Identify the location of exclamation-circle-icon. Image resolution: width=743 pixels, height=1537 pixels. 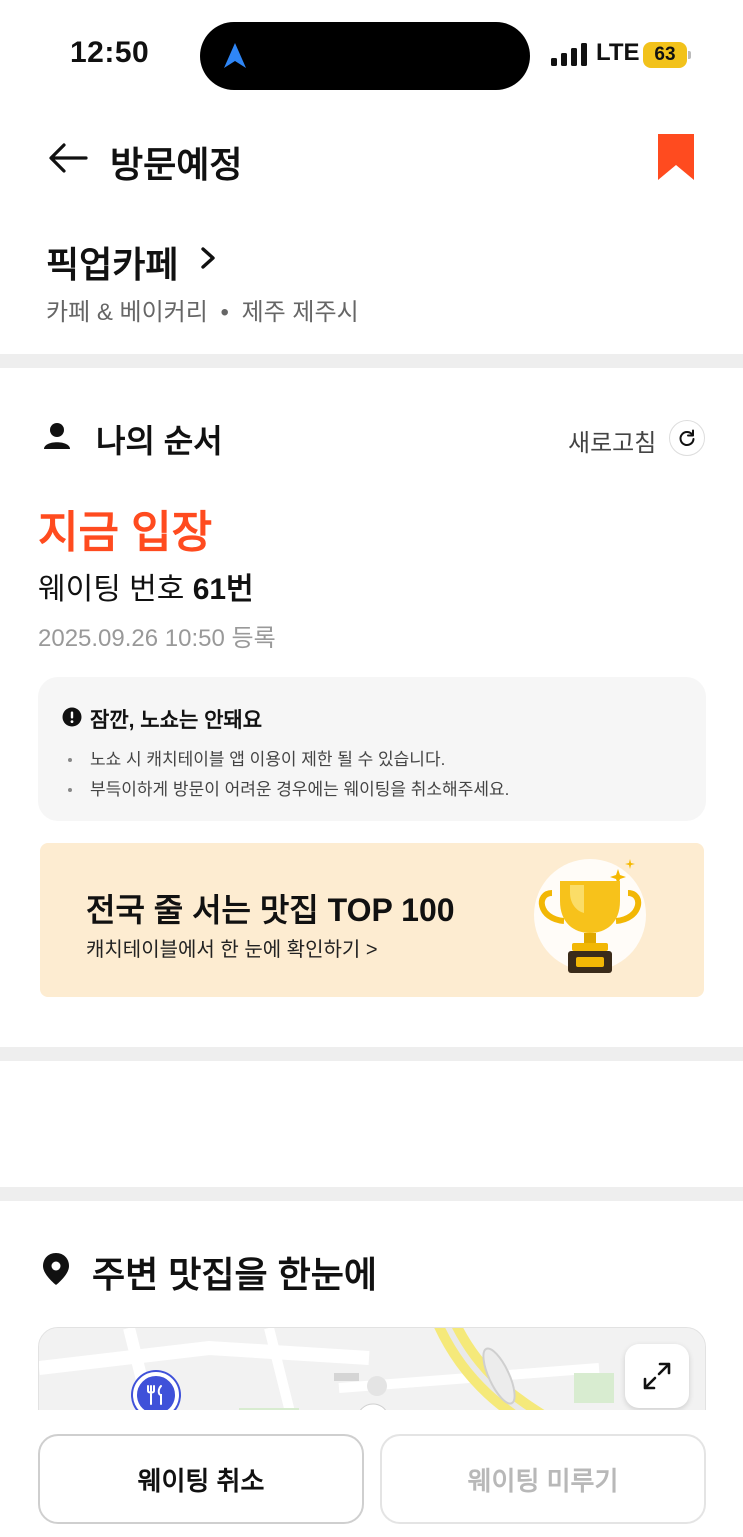
(72, 717).